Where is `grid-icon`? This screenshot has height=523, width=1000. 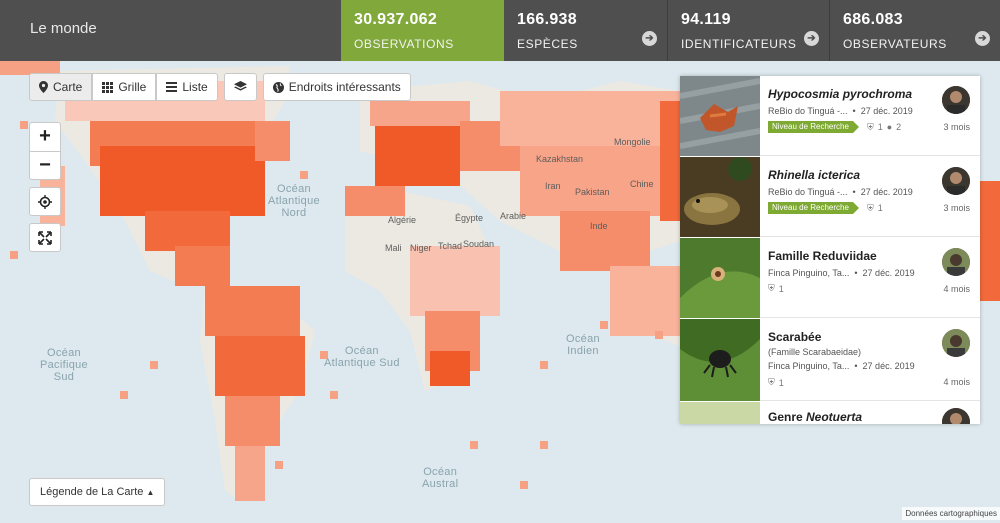
grid-icon is located at coordinates (108, 87).